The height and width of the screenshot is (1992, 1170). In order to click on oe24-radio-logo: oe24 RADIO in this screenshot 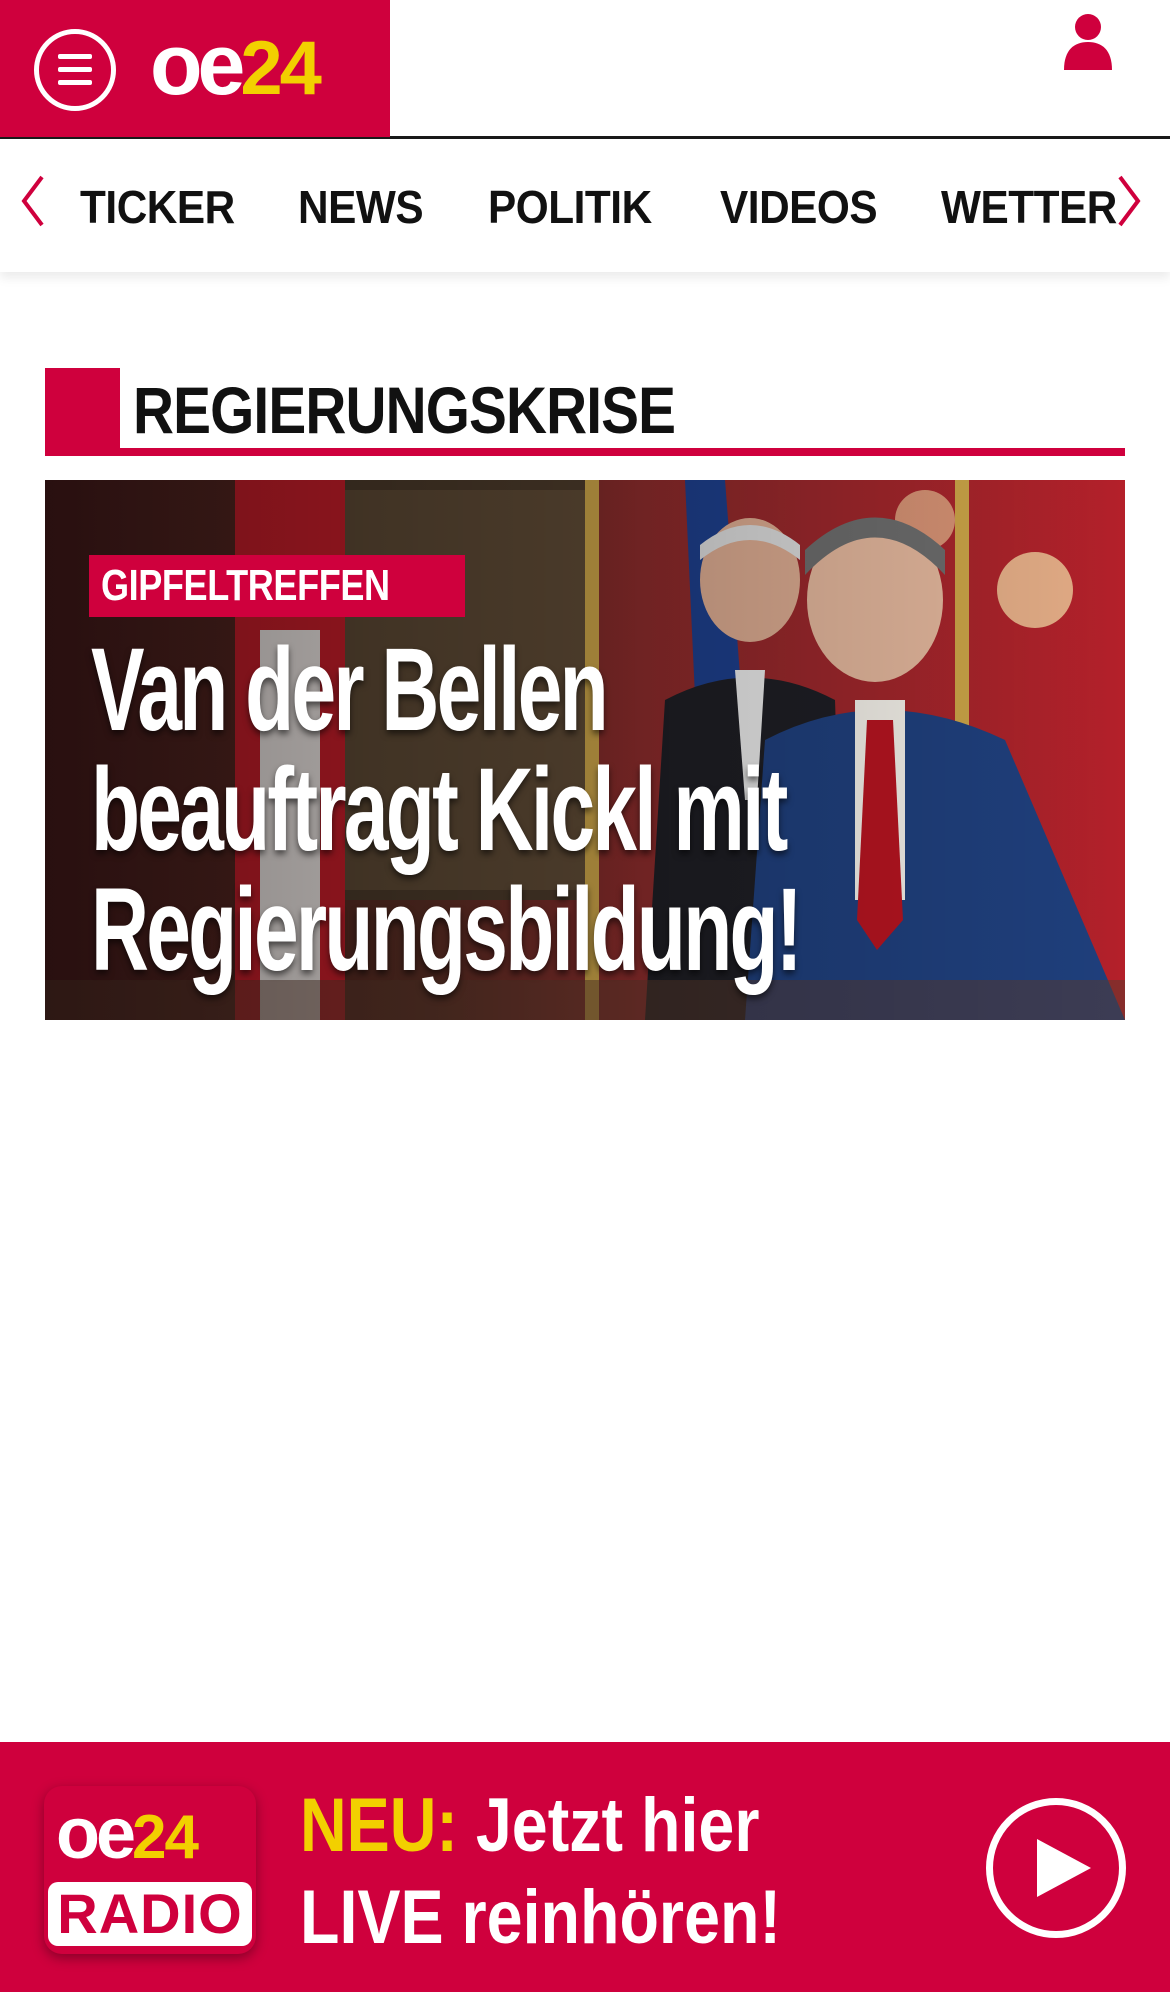, I will do `click(150, 1870)`.